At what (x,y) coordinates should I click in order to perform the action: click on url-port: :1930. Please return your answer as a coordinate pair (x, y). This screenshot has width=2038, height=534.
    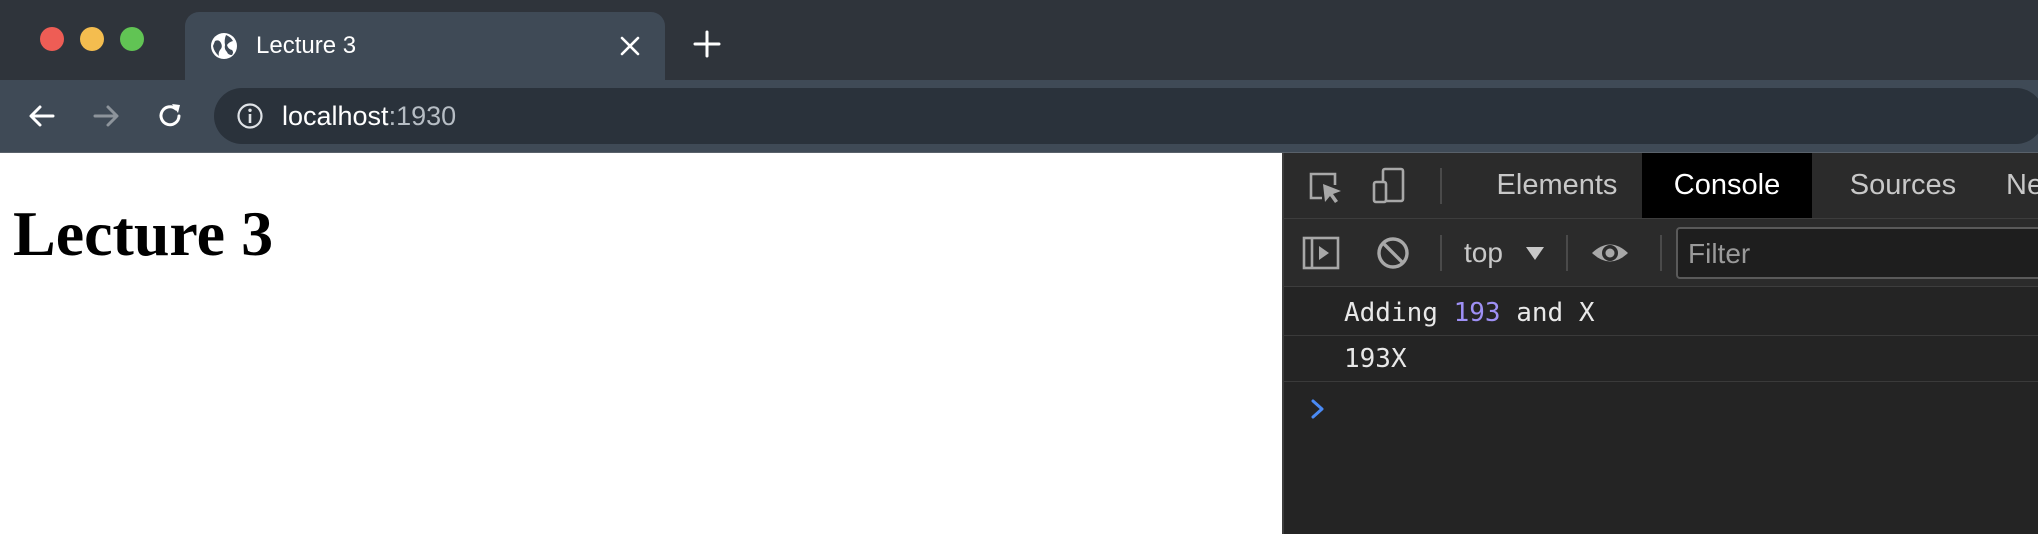
    Looking at the image, I should click on (422, 116).